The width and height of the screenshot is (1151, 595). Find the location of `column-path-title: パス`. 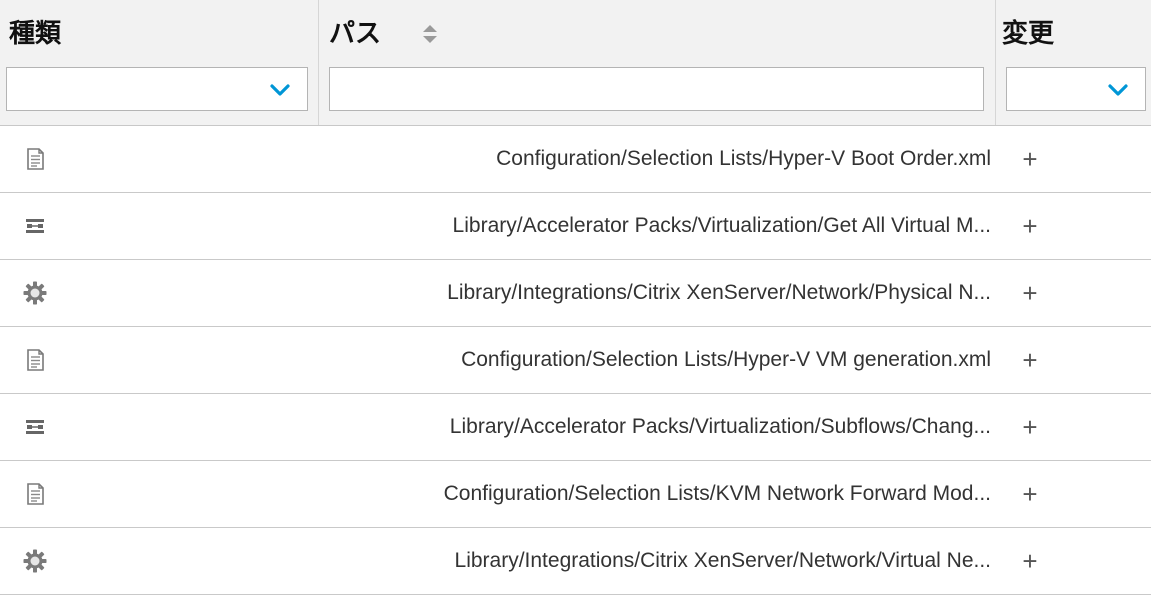

column-path-title: パス is located at coordinates (355, 33).